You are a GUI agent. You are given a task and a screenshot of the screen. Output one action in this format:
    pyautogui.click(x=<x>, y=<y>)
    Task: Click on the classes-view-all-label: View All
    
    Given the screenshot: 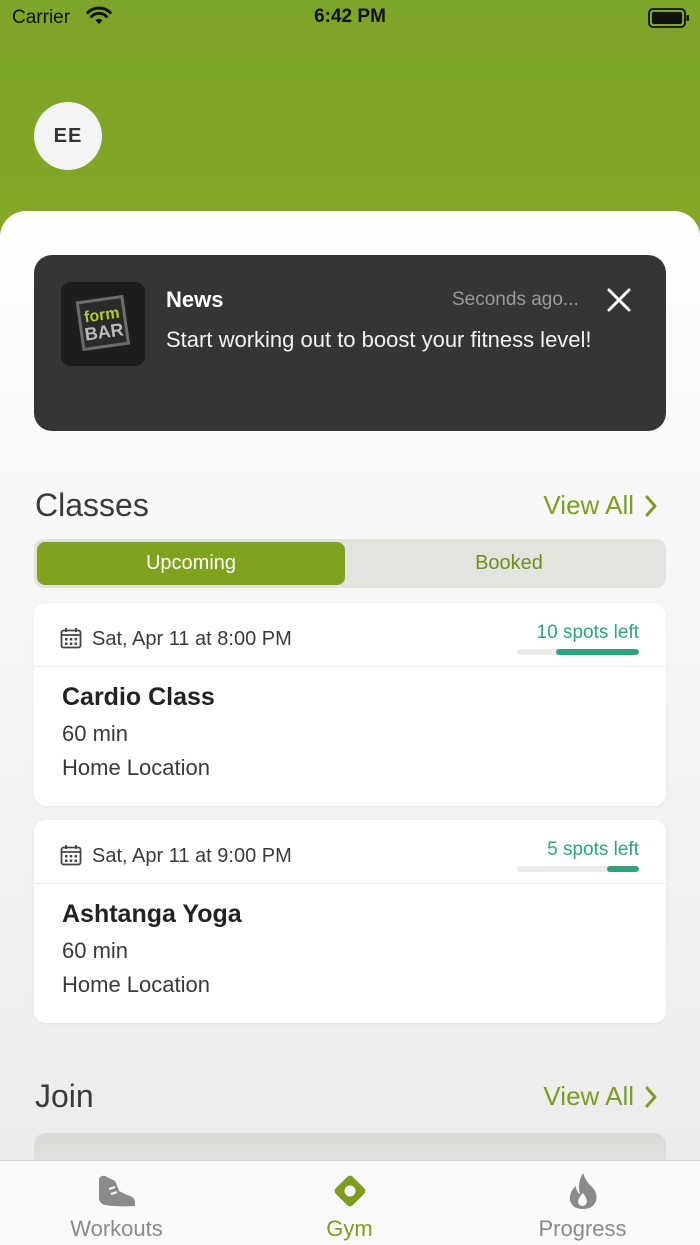 What is the action you would take?
    pyautogui.click(x=588, y=505)
    